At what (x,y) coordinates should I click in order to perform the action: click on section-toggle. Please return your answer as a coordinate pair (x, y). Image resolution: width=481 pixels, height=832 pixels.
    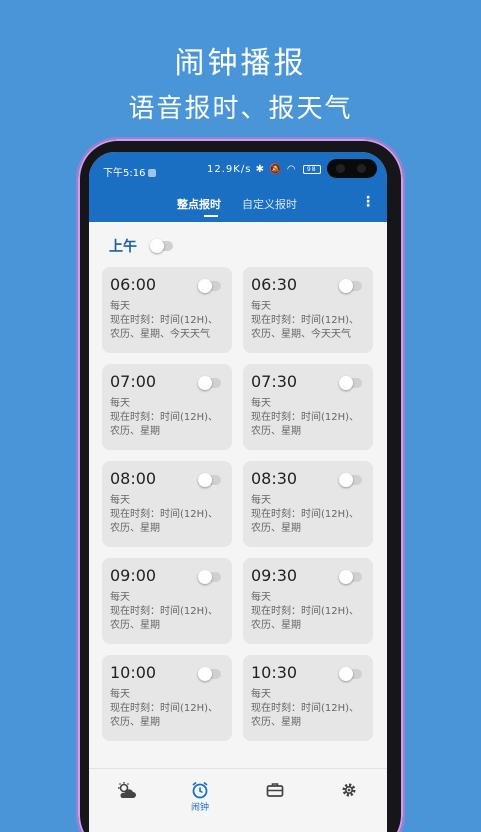
    Looking at the image, I should click on (161, 246).